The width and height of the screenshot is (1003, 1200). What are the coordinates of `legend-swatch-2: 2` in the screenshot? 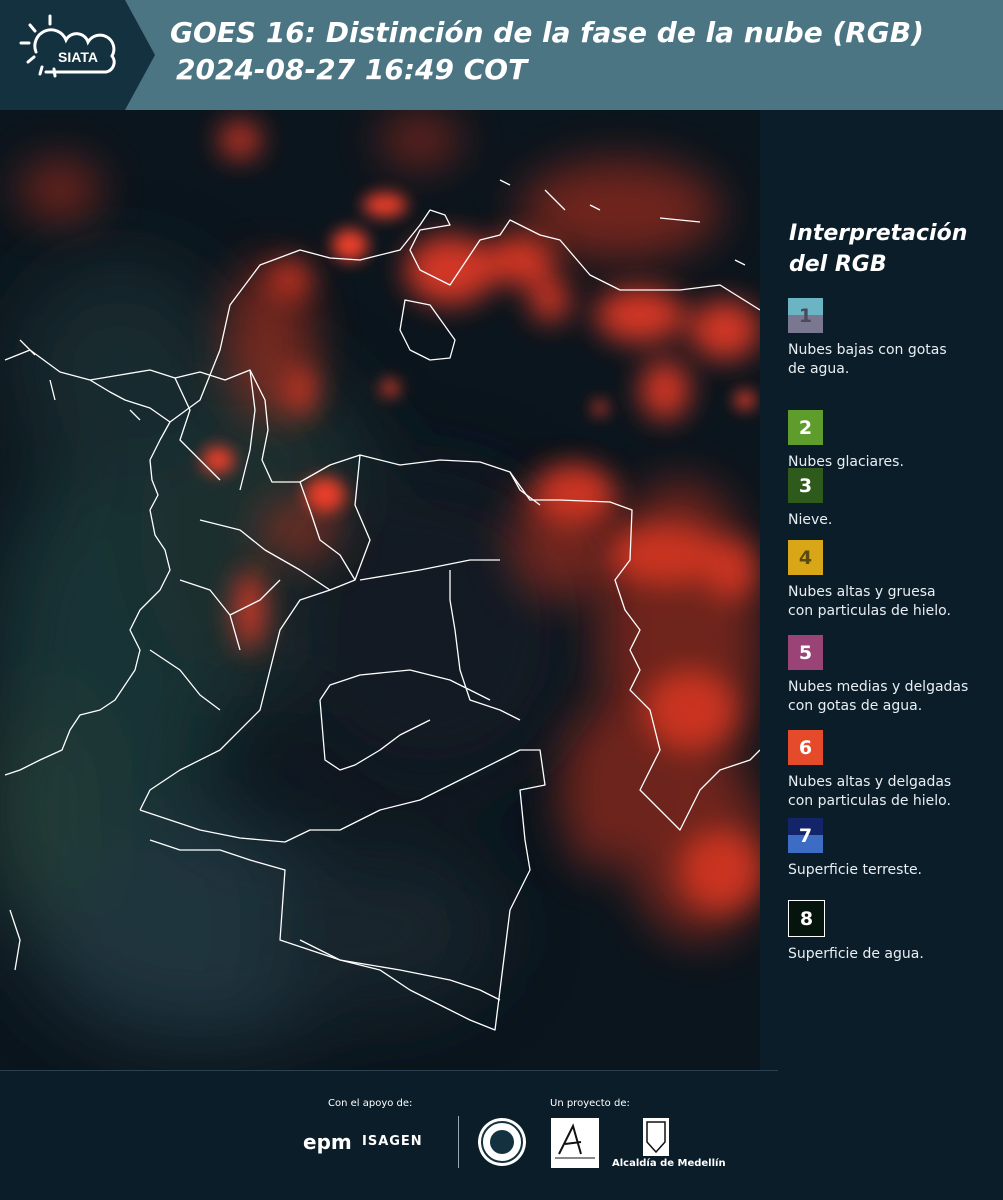 It's located at (805, 427).